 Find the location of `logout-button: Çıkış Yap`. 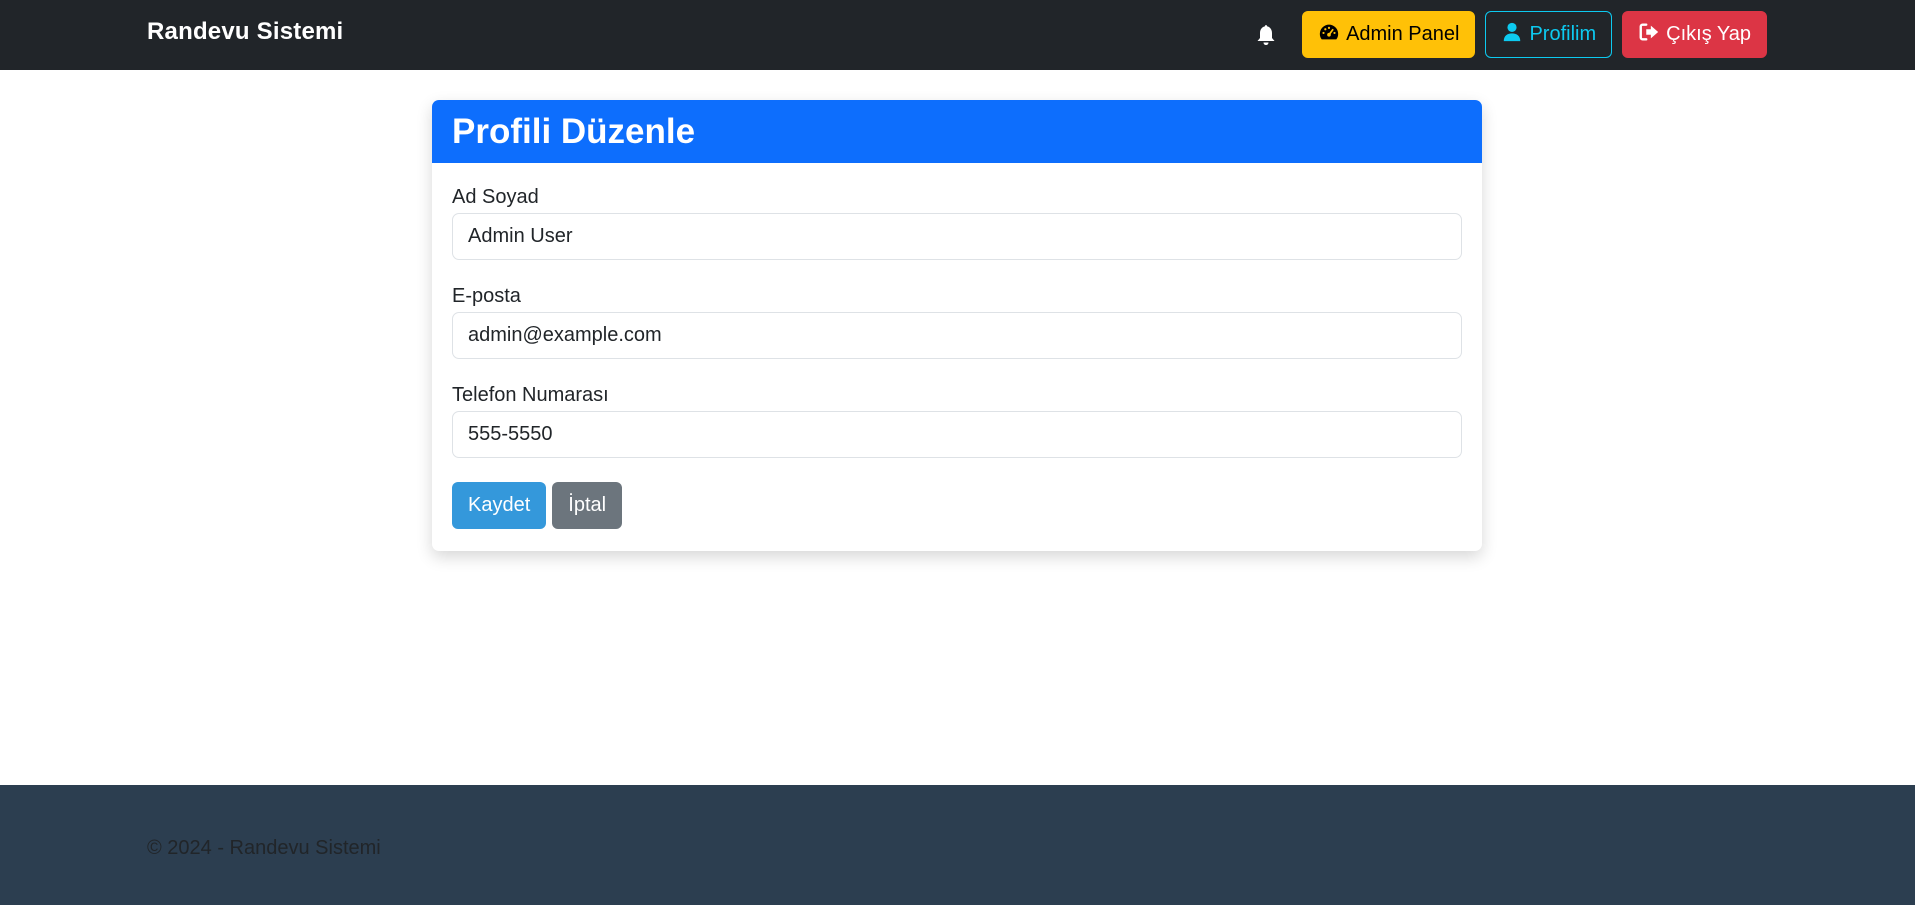

logout-button: Çıkış Yap is located at coordinates (1694, 34).